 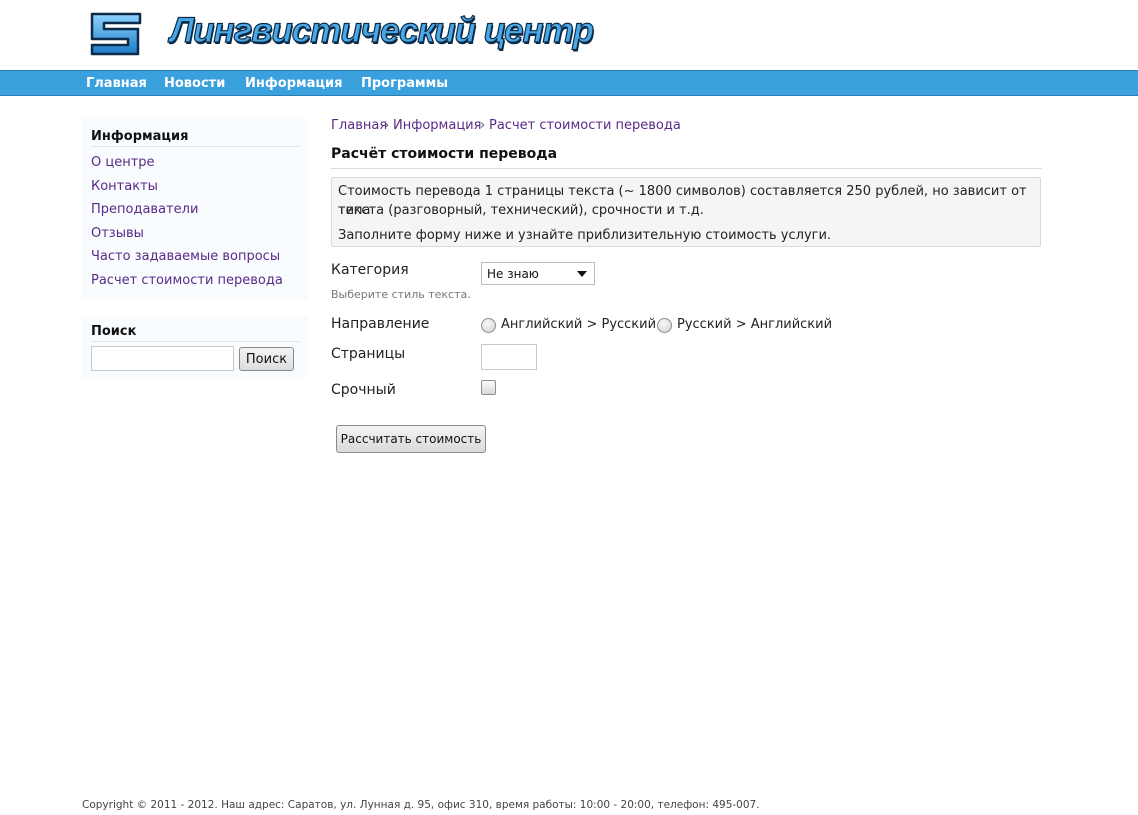 I want to click on site-header: Лингвистический центр, so click(x=569, y=35).